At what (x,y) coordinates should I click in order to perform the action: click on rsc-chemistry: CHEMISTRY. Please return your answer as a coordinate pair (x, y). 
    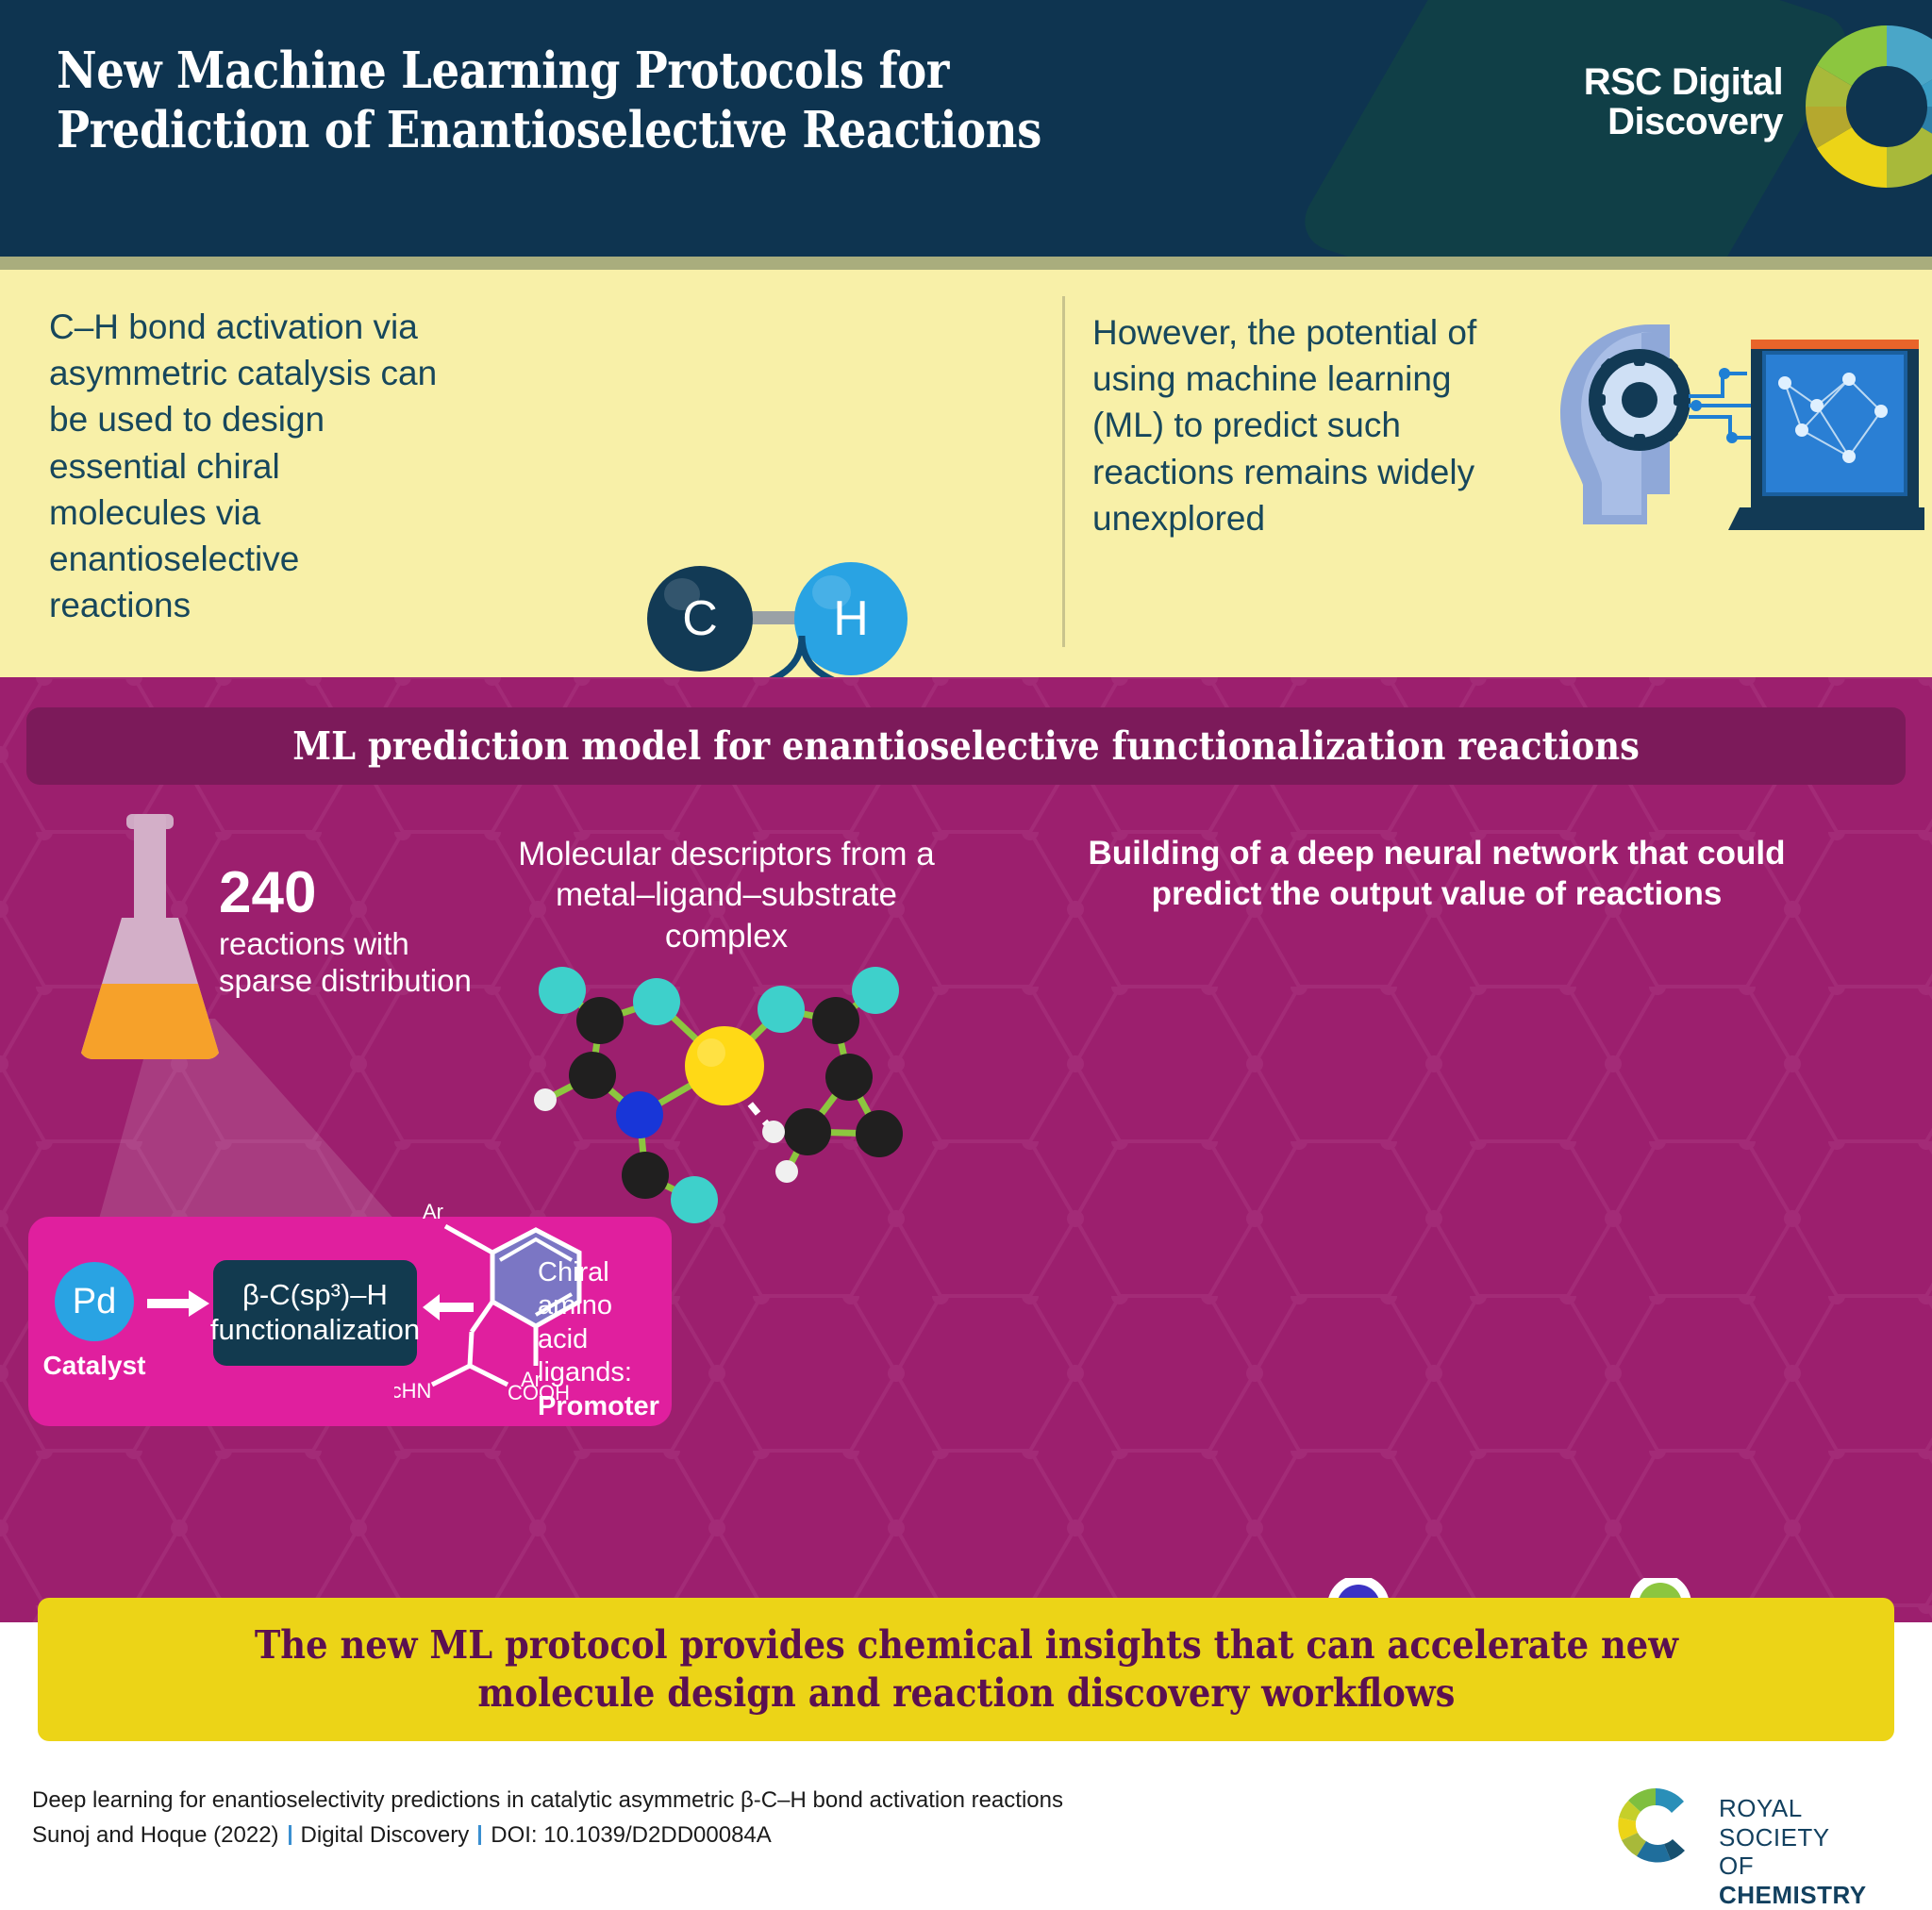
    Looking at the image, I should click on (1793, 1895).